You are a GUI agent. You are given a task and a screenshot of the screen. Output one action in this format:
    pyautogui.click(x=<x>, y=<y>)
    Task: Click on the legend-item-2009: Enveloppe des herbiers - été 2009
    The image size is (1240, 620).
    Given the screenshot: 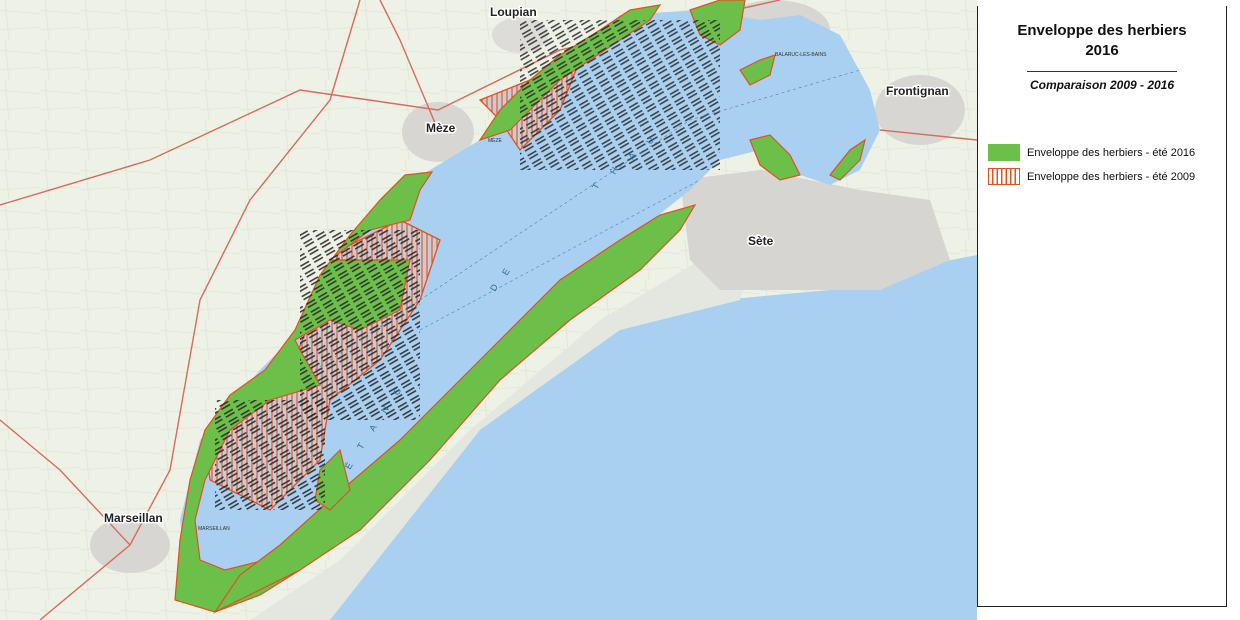 What is the action you would take?
    pyautogui.click(x=1091, y=176)
    